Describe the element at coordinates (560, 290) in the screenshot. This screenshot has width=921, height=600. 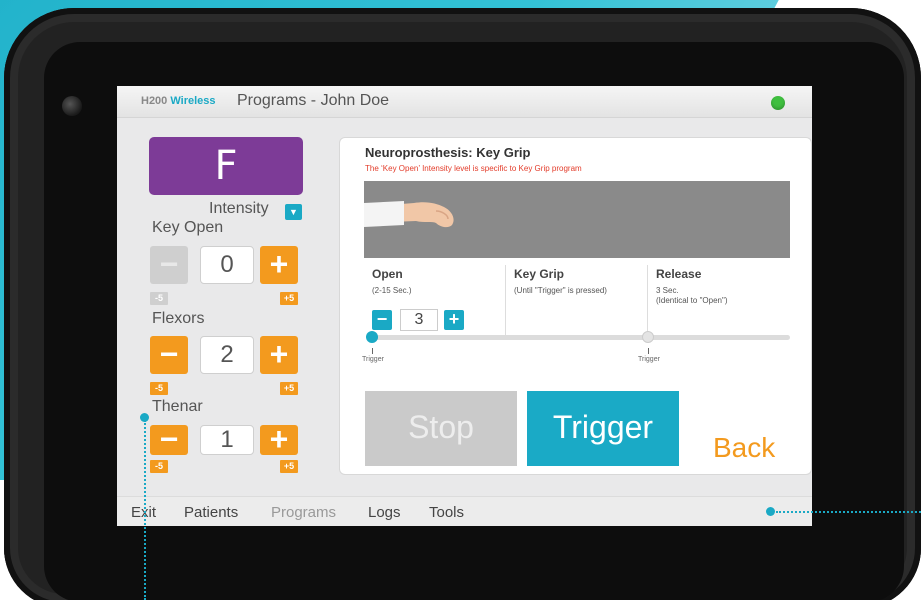
I see `phase-desc: (Until "Trigger" is pressed)` at that location.